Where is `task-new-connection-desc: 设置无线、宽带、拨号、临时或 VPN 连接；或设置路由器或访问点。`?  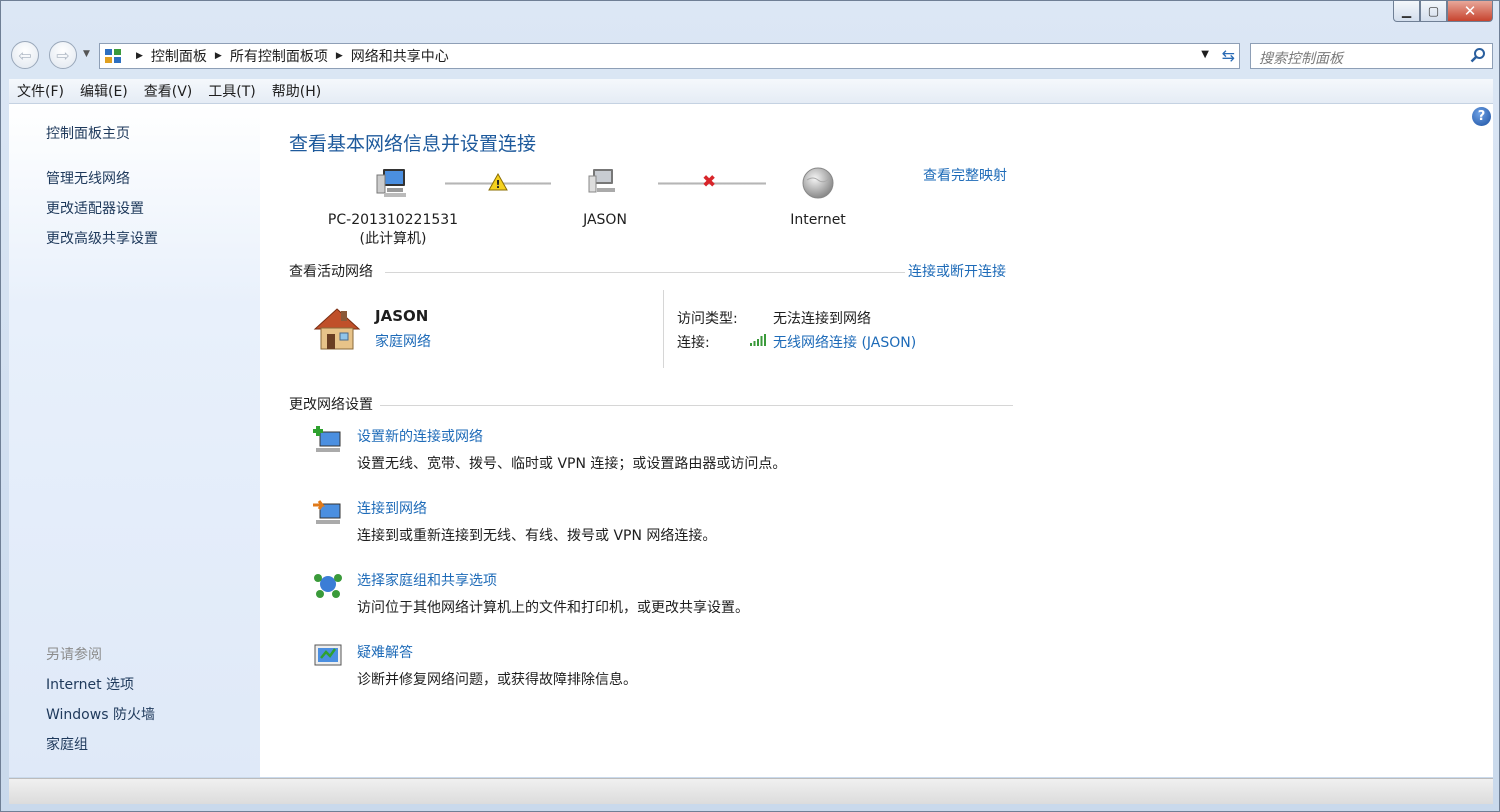 task-new-connection-desc: 设置无线、宽带、拨号、临时或 VPN 连接；或设置路由器或访问点。 is located at coordinates (572, 464).